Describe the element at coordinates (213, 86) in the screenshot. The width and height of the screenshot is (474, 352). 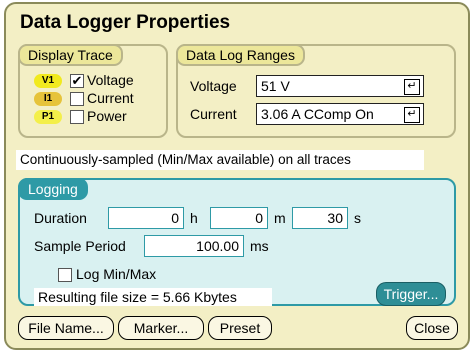
I see `voltage-range-label: Voltage` at that location.